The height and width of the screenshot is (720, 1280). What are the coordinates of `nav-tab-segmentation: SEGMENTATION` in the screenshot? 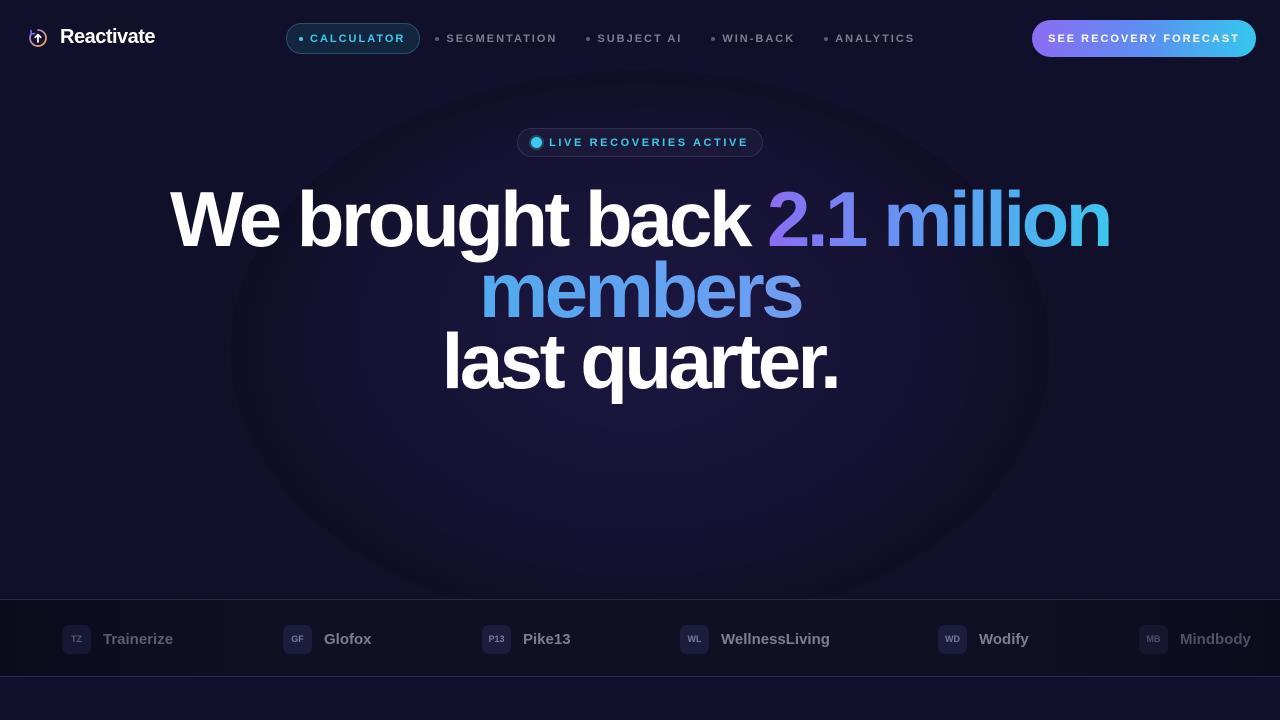 It's located at (497, 38).